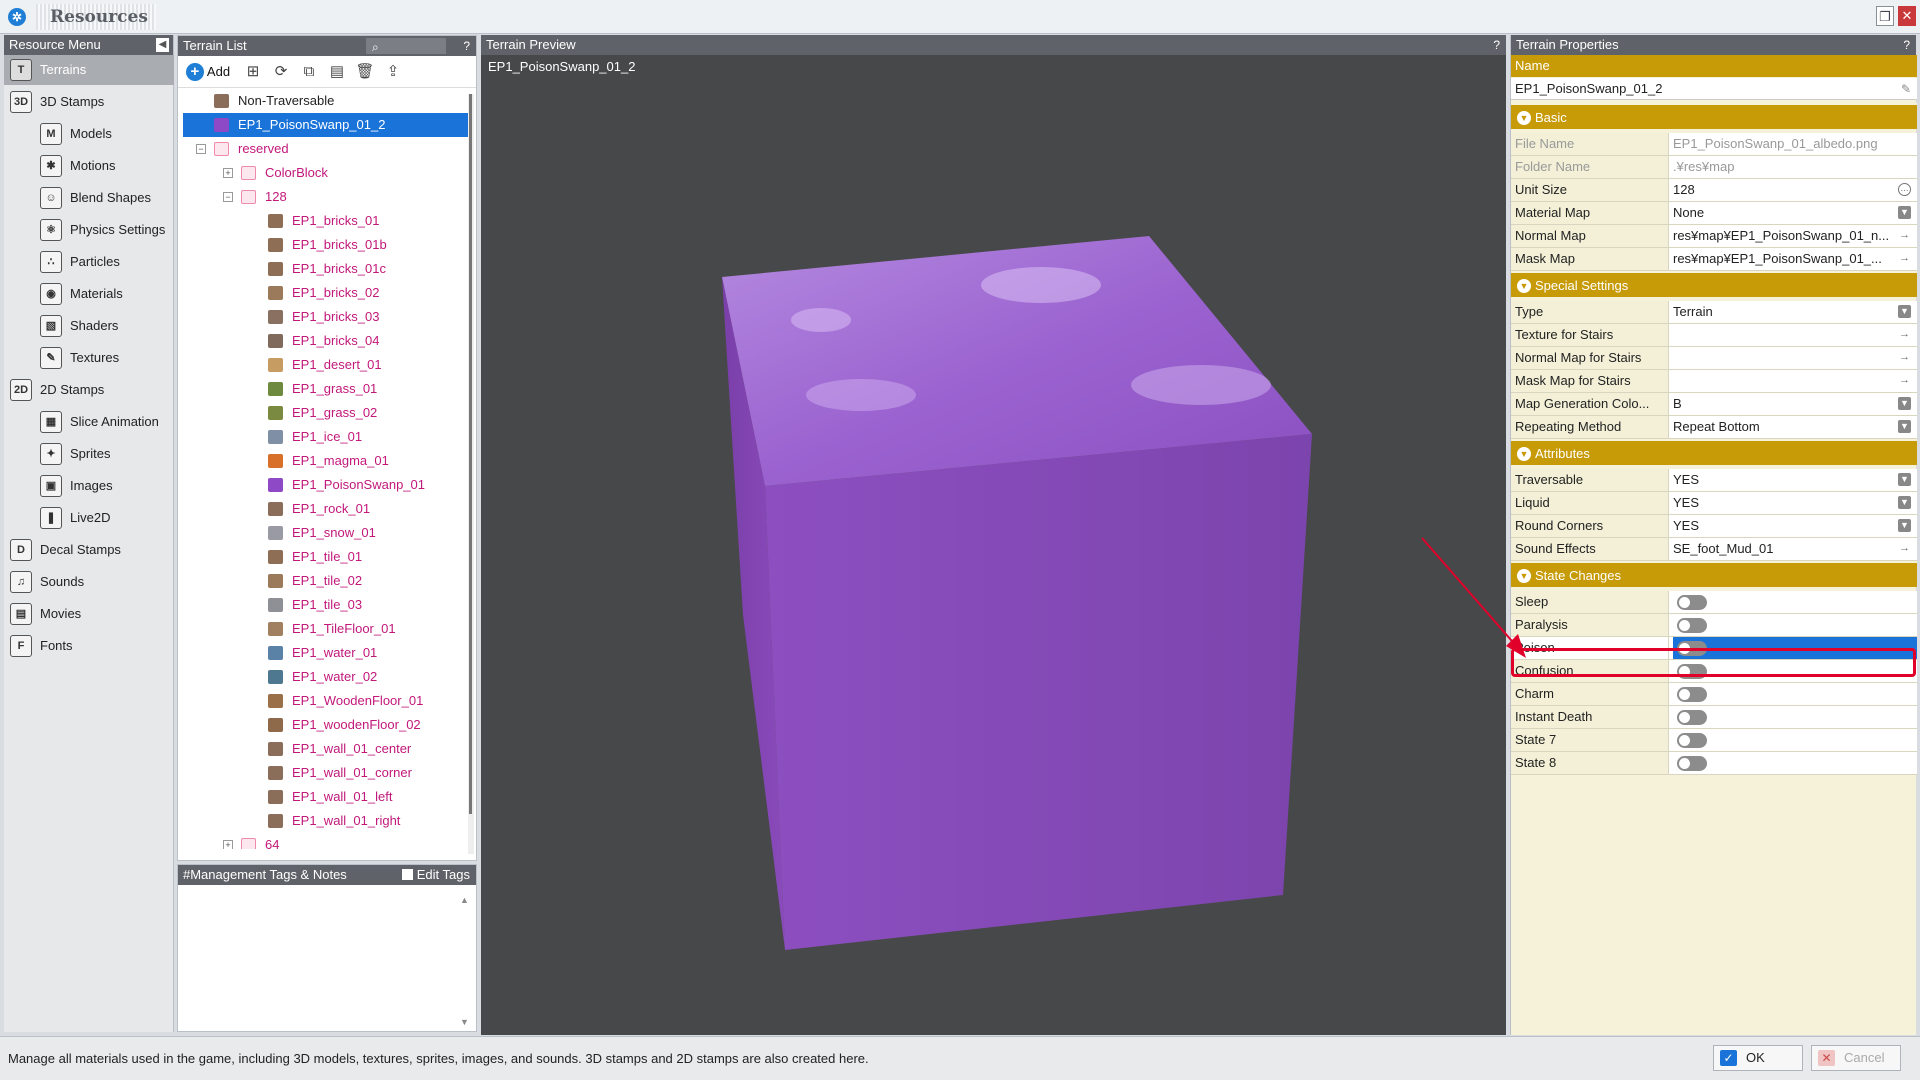 The image size is (1920, 1080). I want to click on sidebar-item-blend-shapes: ☺ Blend Shapes, so click(89, 198).